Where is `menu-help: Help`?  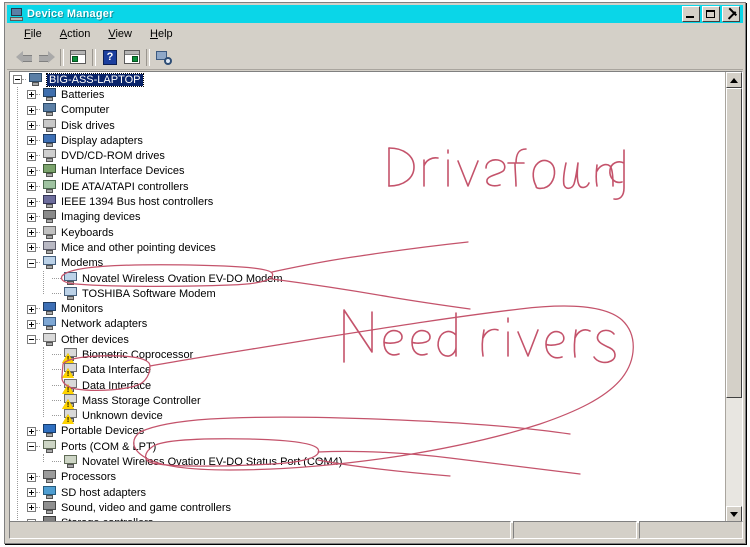
menu-help: Help is located at coordinates (161, 34).